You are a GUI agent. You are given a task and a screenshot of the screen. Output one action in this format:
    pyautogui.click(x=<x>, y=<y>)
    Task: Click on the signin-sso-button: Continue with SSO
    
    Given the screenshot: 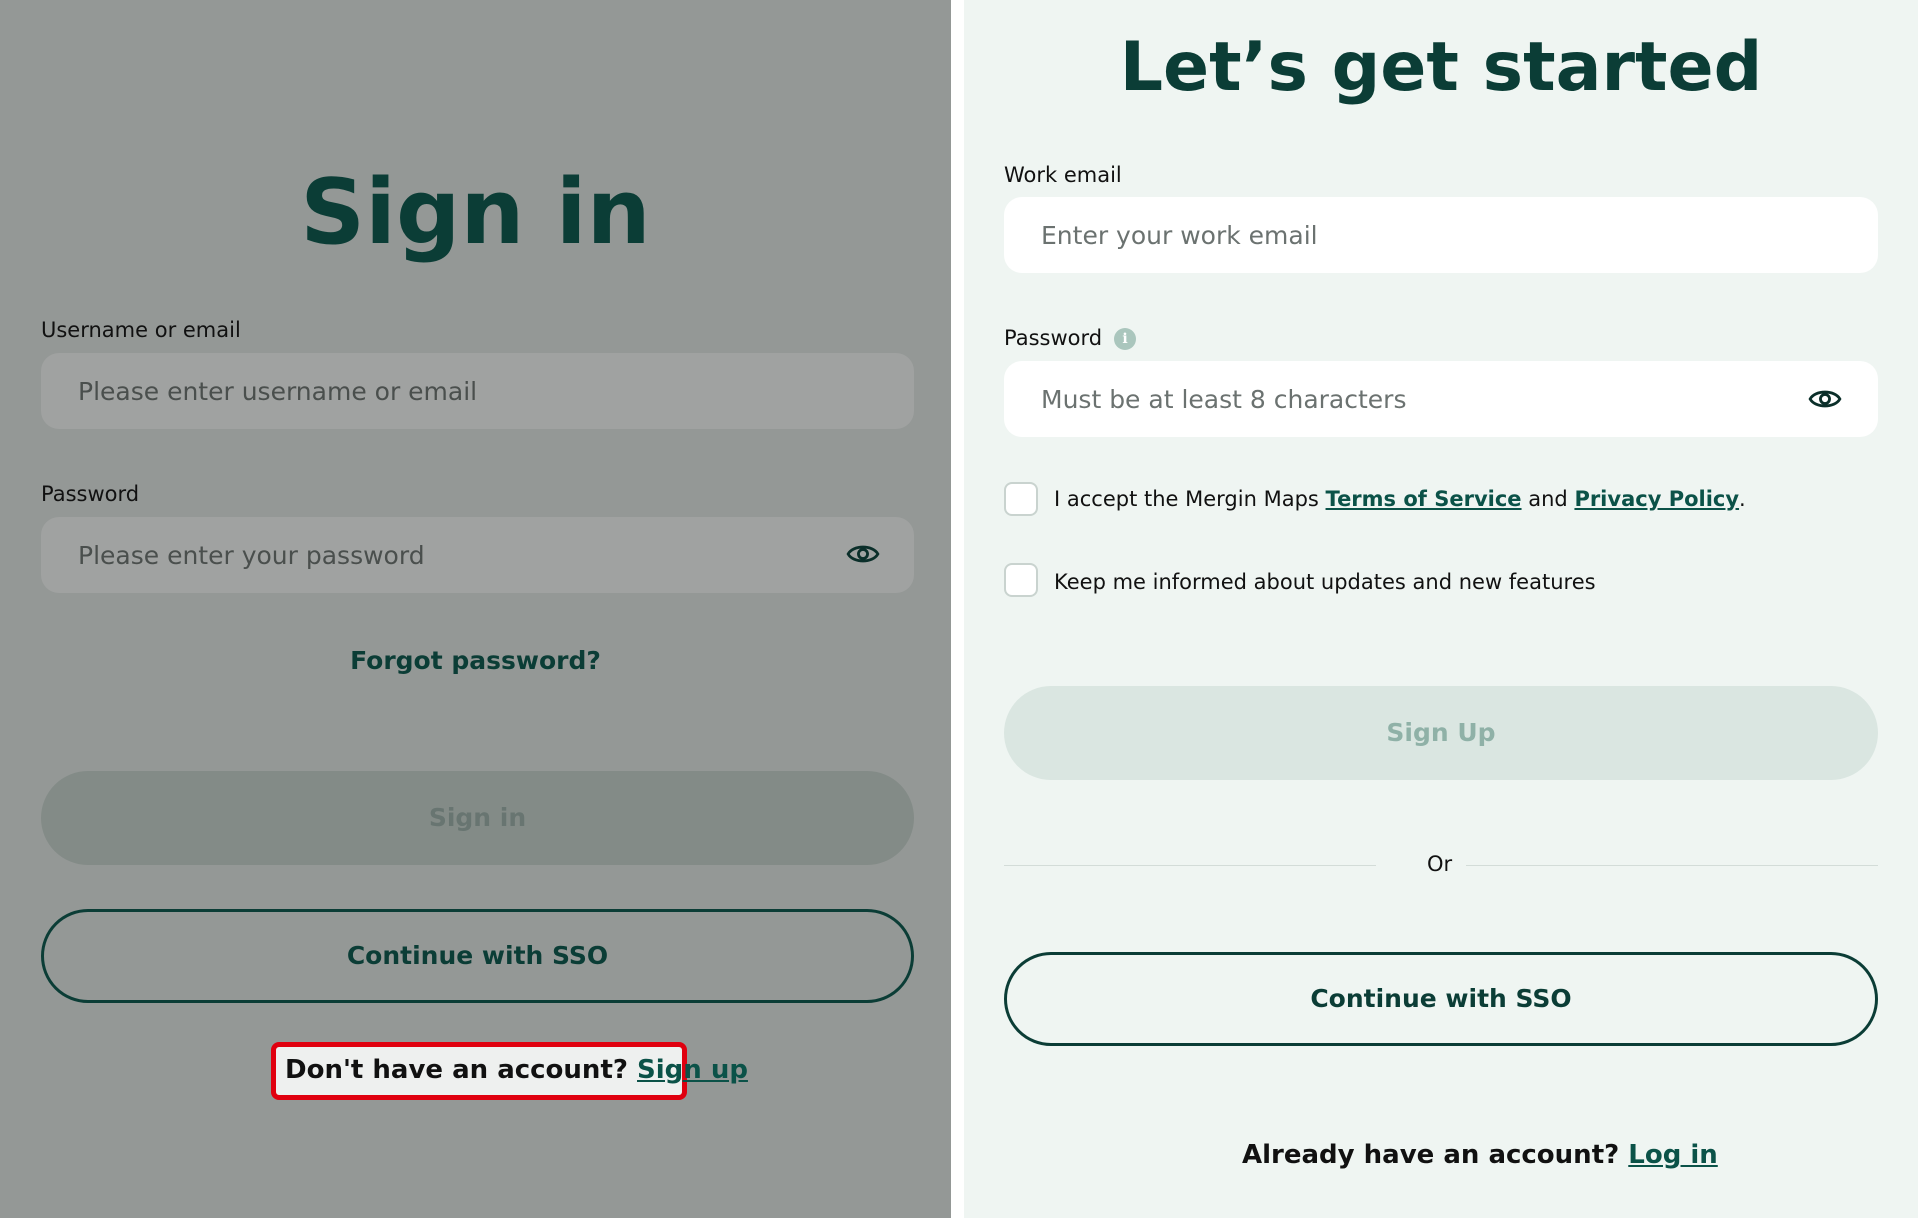 What is the action you would take?
    pyautogui.click(x=477, y=956)
    